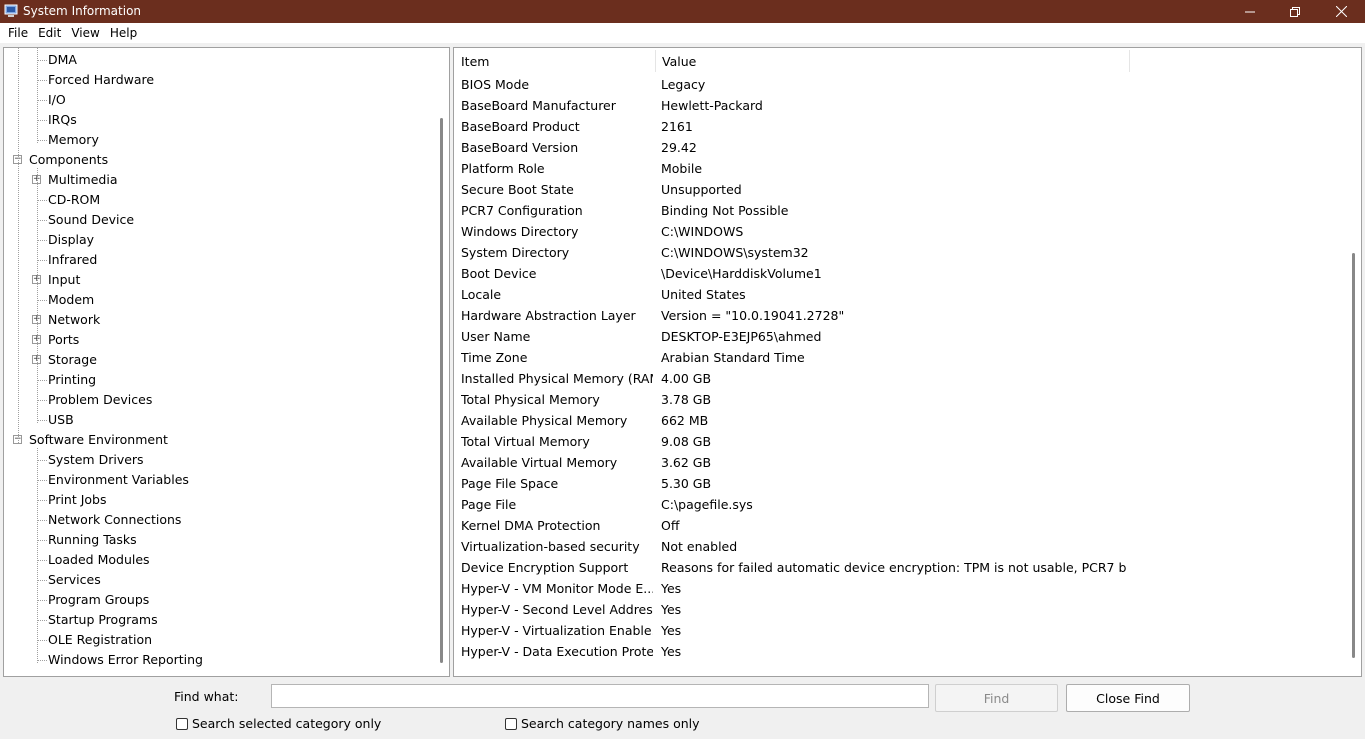  What do you see at coordinates (57, 100) in the screenshot?
I see `tree-item: I/O` at bounding box center [57, 100].